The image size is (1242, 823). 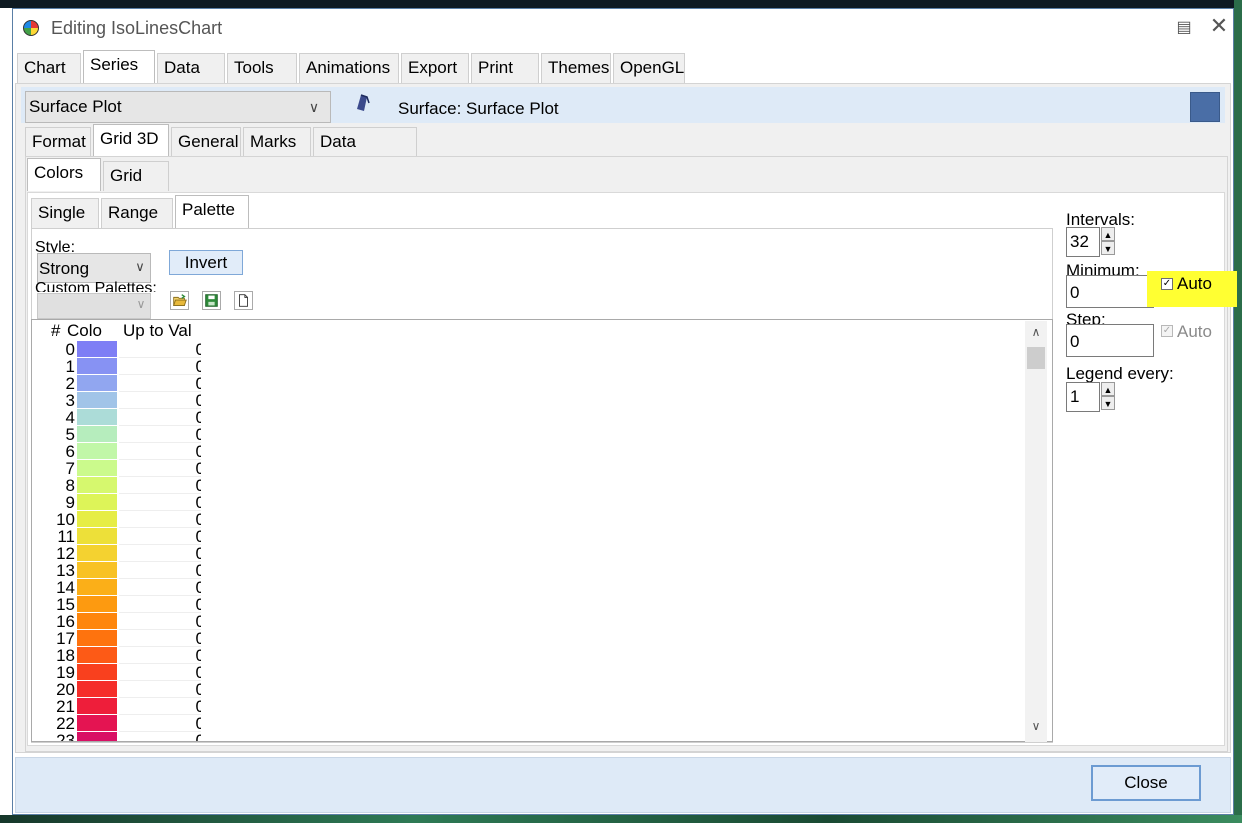 I want to click on step-auto-checkbox: ✓, so click(x=1167, y=331).